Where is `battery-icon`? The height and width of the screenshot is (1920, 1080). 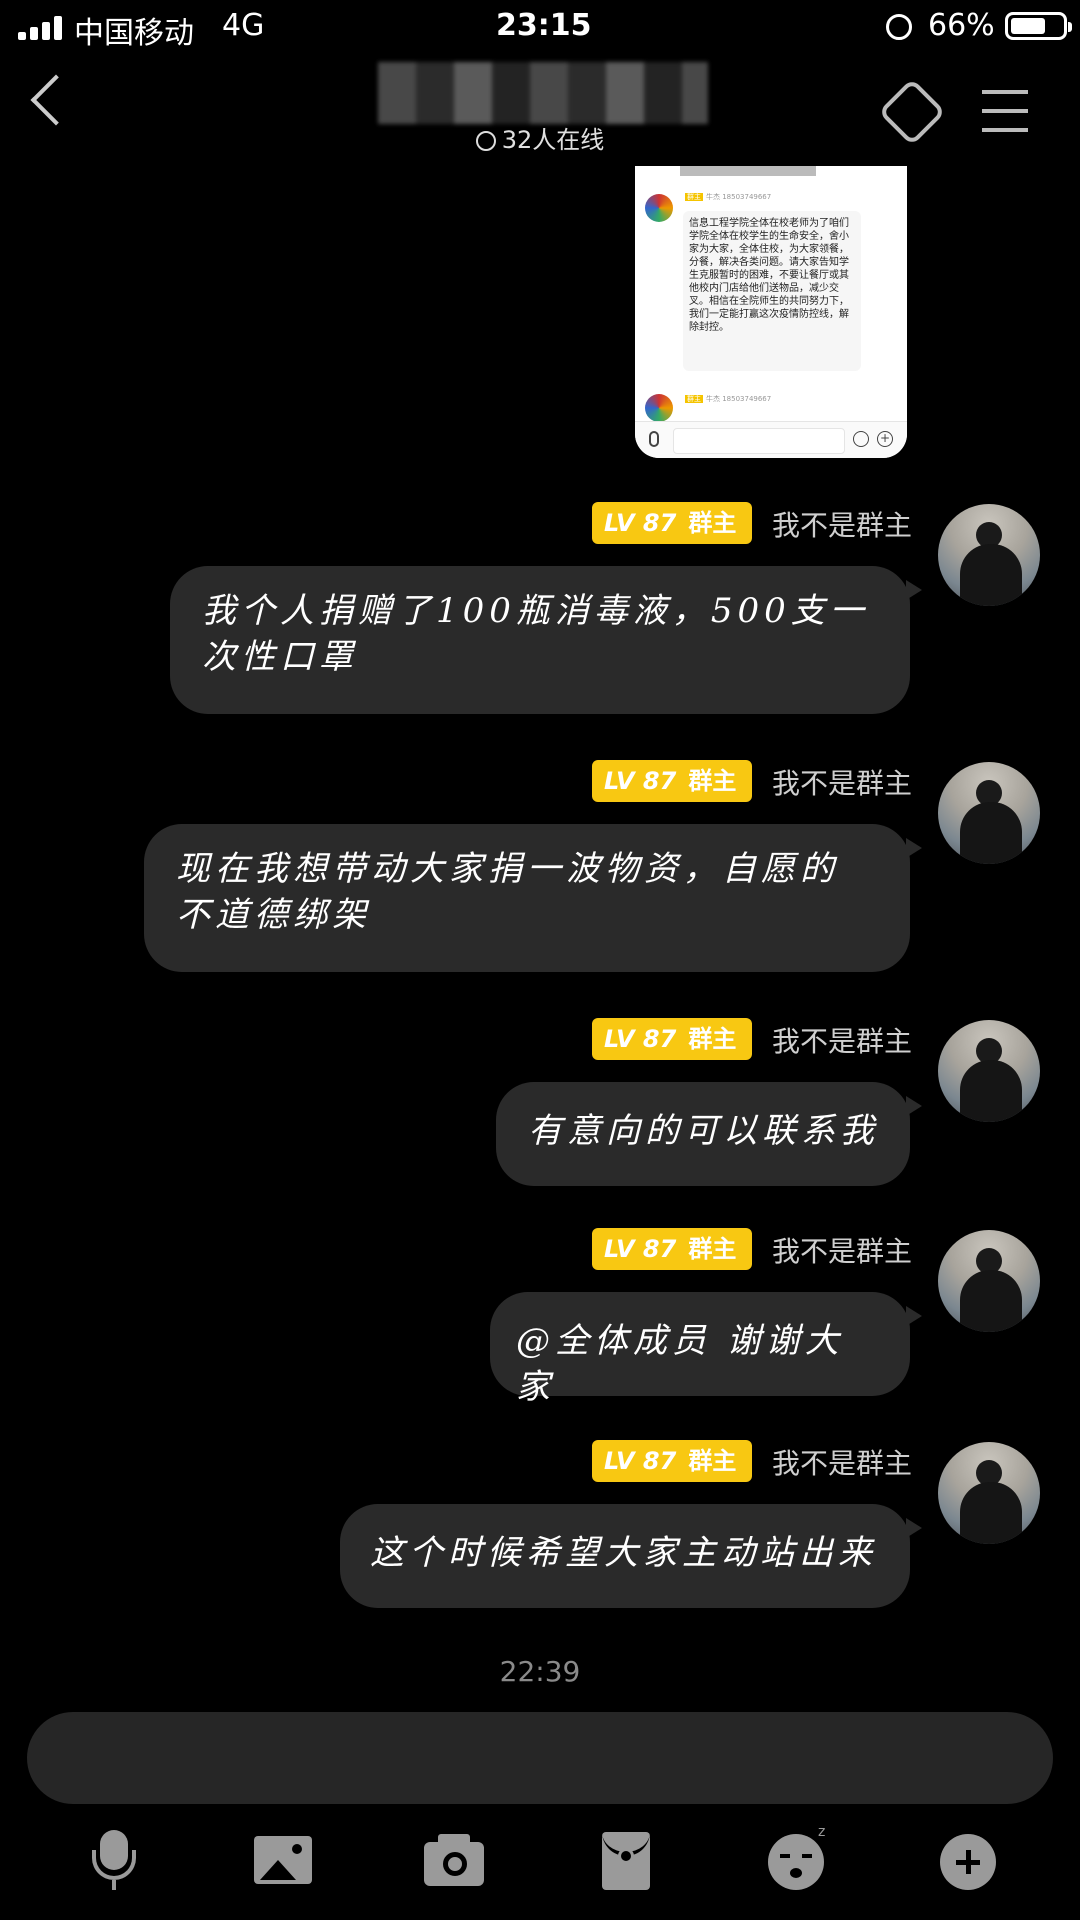 battery-icon is located at coordinates (1038, 26).